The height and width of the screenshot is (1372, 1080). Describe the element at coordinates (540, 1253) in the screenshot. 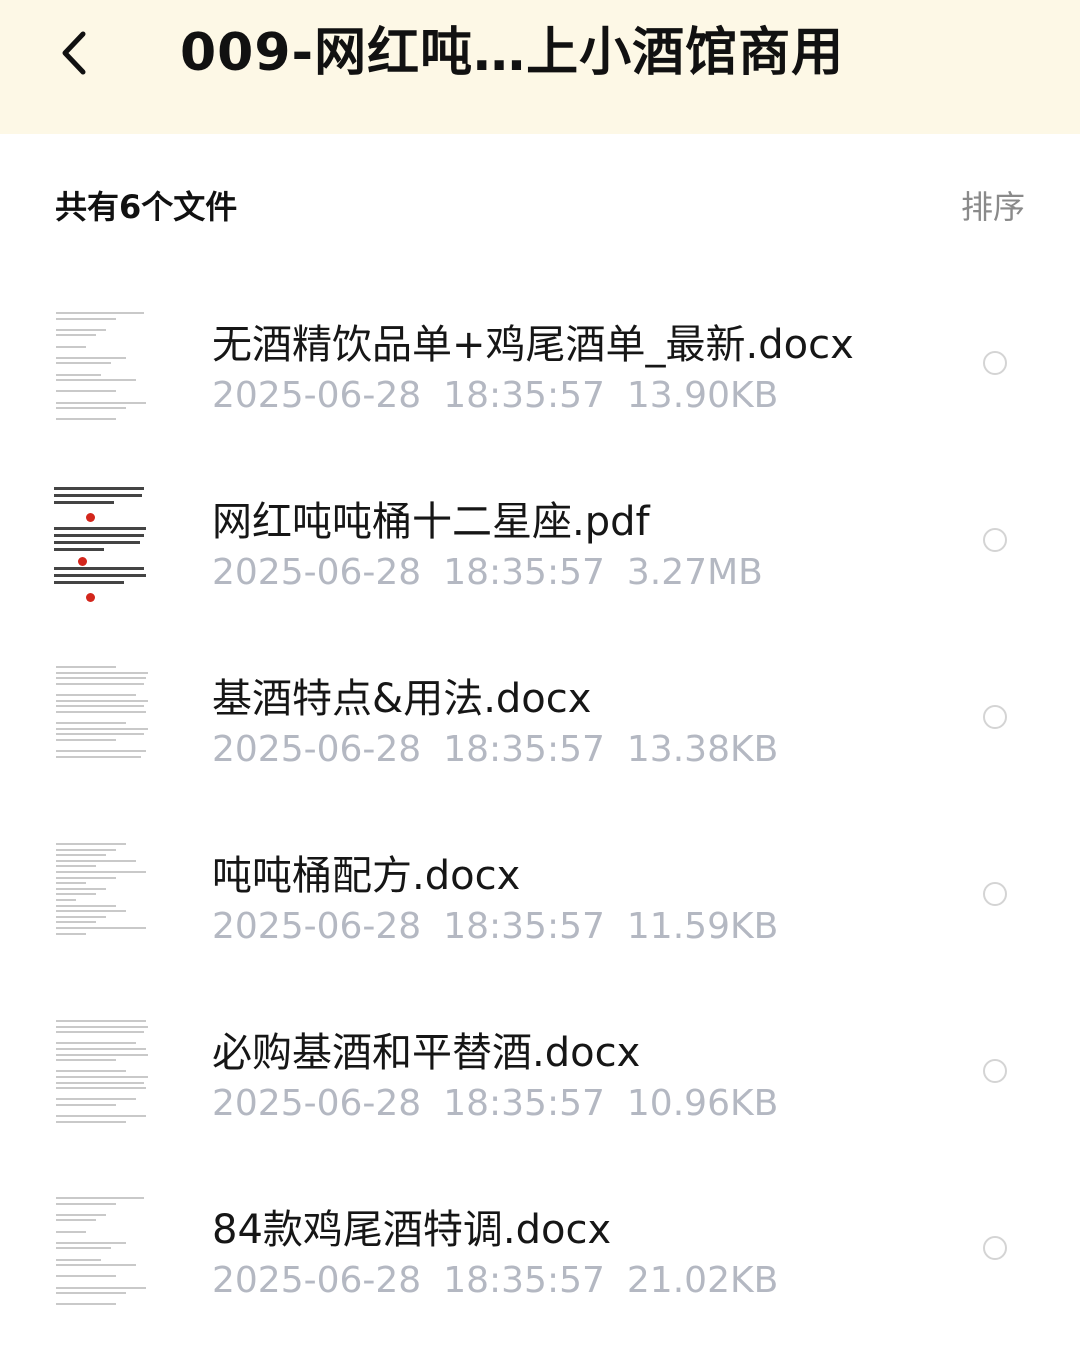

I see `file-row: 84款鸡尾酒特调.docx 2025-06-28 18:35:57 21.02KB` at that location.